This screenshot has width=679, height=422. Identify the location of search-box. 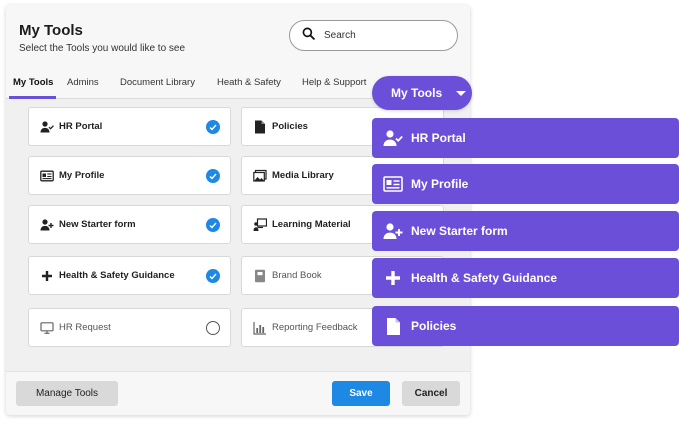
(373, 35).